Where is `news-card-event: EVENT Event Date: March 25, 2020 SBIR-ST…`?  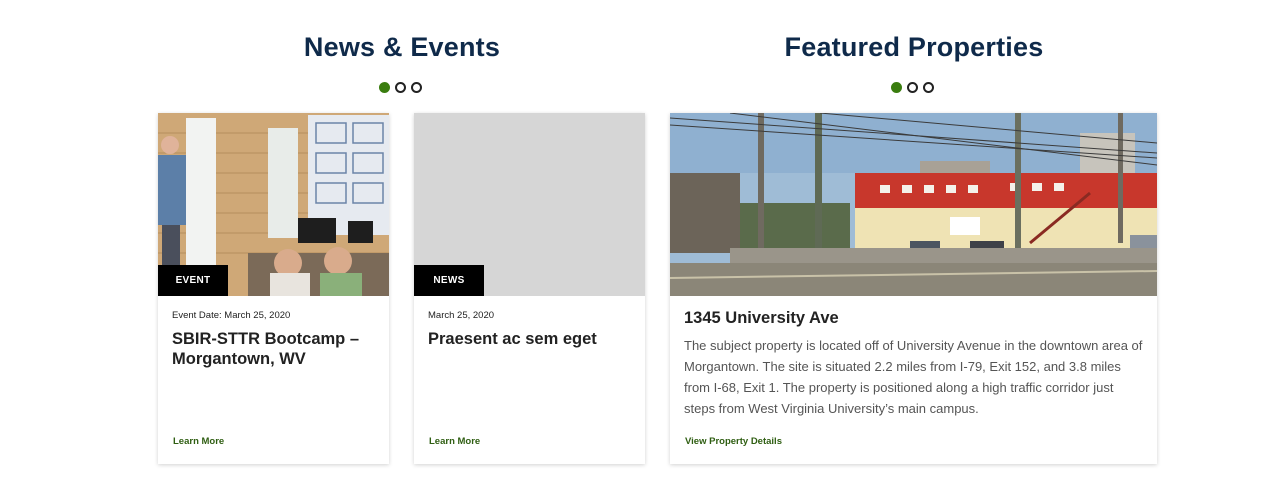 news-card-event: EVENT Event Date: March 25, 2020 SBIR-ST… is located at coordinates (273, 288).